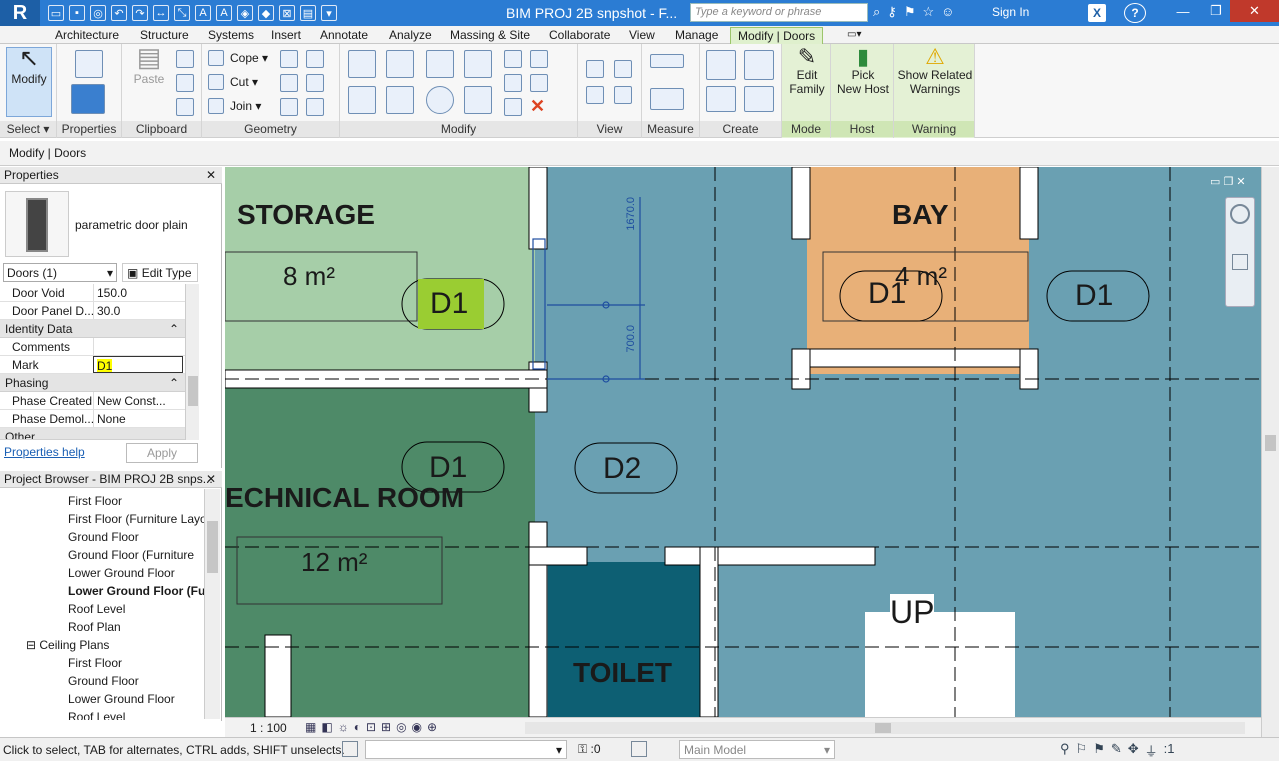  What do you see at coordinates (947, 13) in the screenshot?
I see `user-icon: ☺` at bounding box center [947, 13].